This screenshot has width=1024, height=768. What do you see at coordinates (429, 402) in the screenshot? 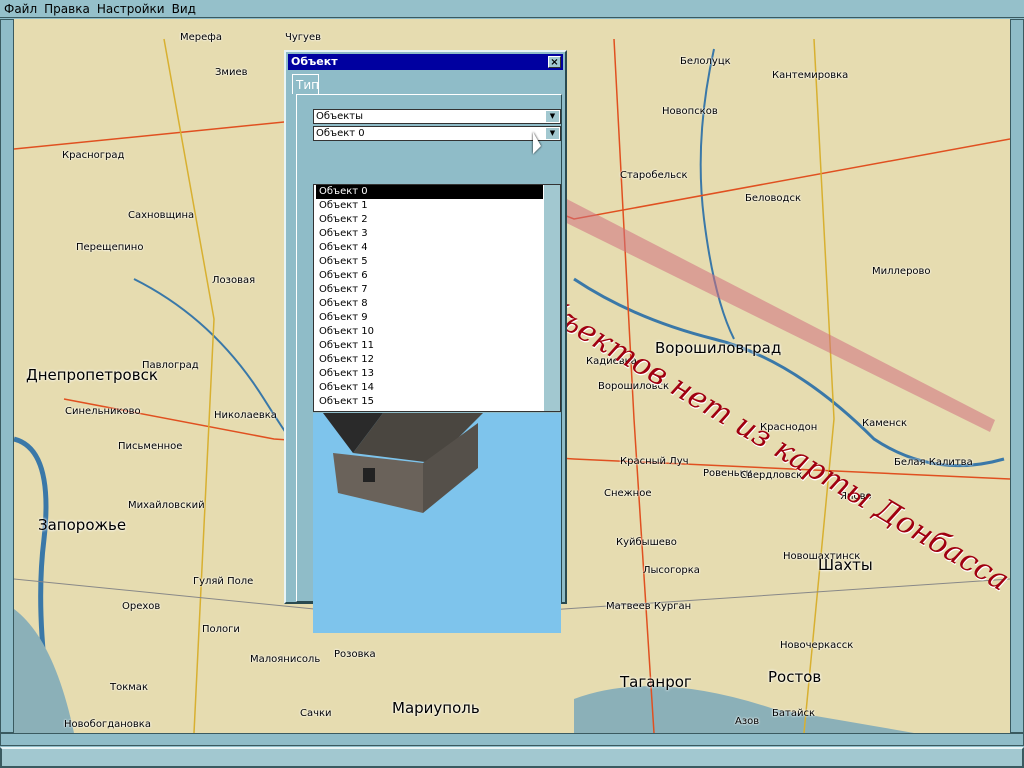
I see `list-item: Объект 15` at bounding box center [429, 402].